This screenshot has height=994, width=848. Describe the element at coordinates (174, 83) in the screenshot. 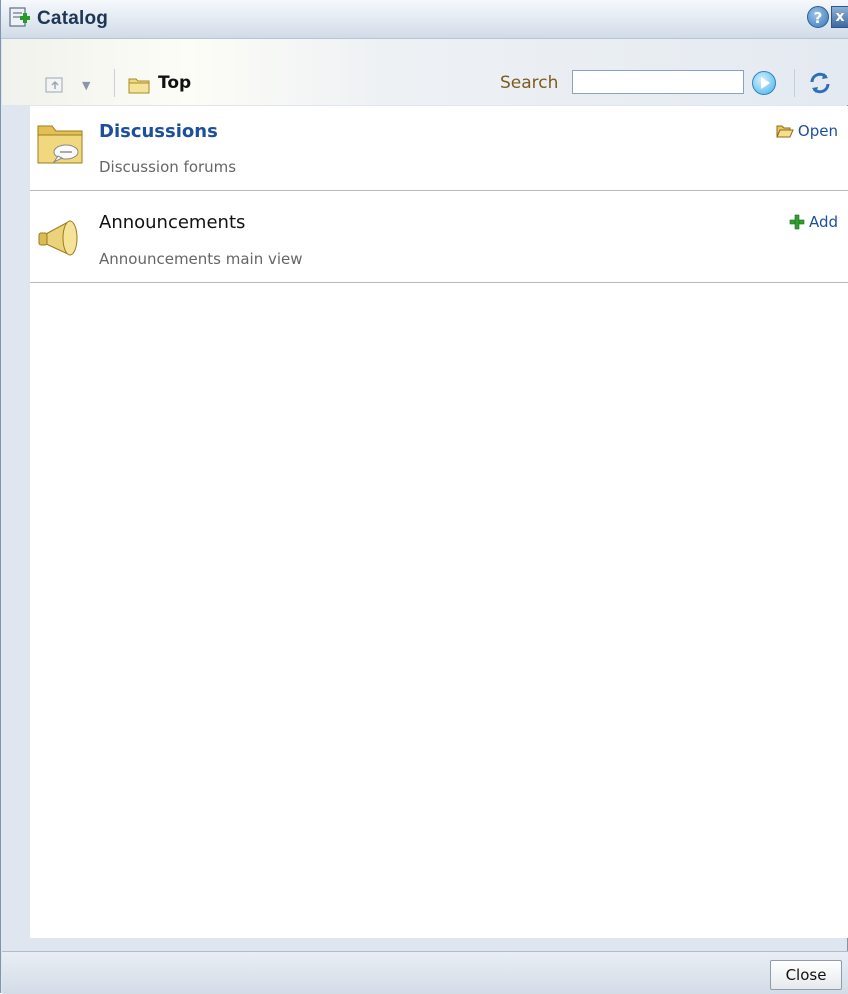

I see `breadcrumb-current: Top` at that location.